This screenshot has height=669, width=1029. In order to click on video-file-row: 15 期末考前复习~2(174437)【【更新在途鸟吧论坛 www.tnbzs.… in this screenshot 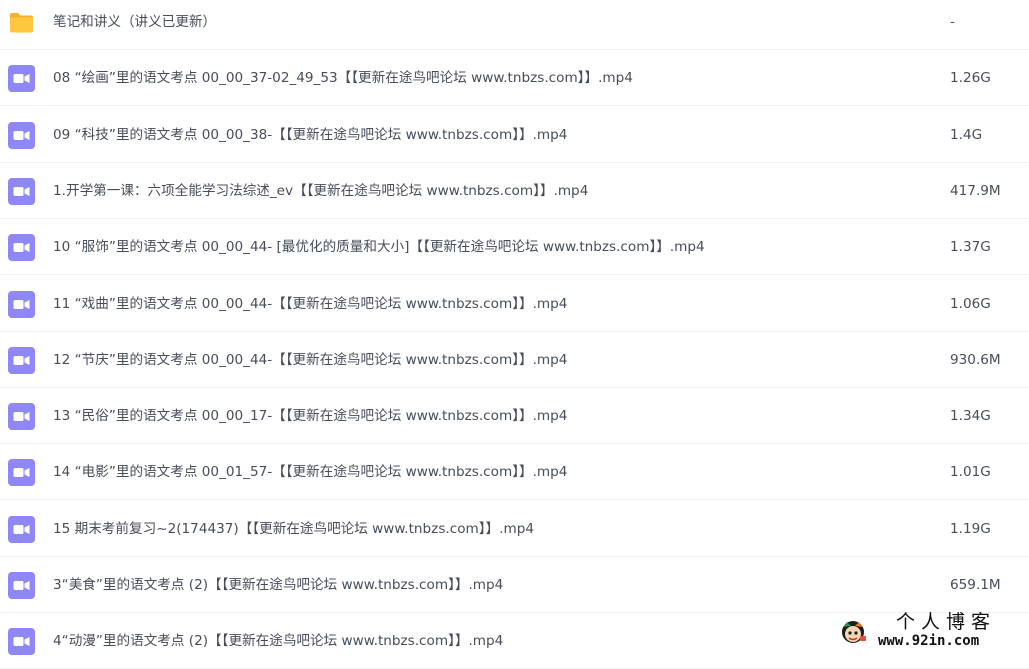, I will do `click(514, 529)`.